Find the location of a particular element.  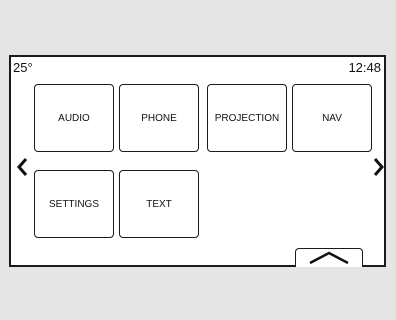

chevron-right-icon is located at coordinates (379, 167).